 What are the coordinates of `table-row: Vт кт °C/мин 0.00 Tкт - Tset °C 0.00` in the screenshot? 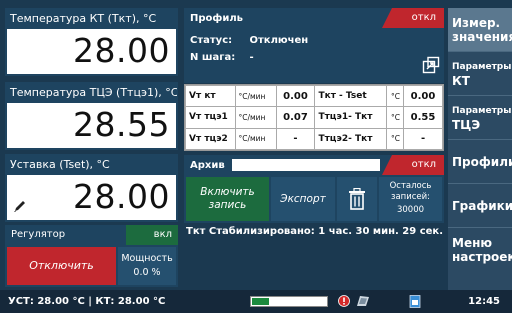 It's located at (314, 96).